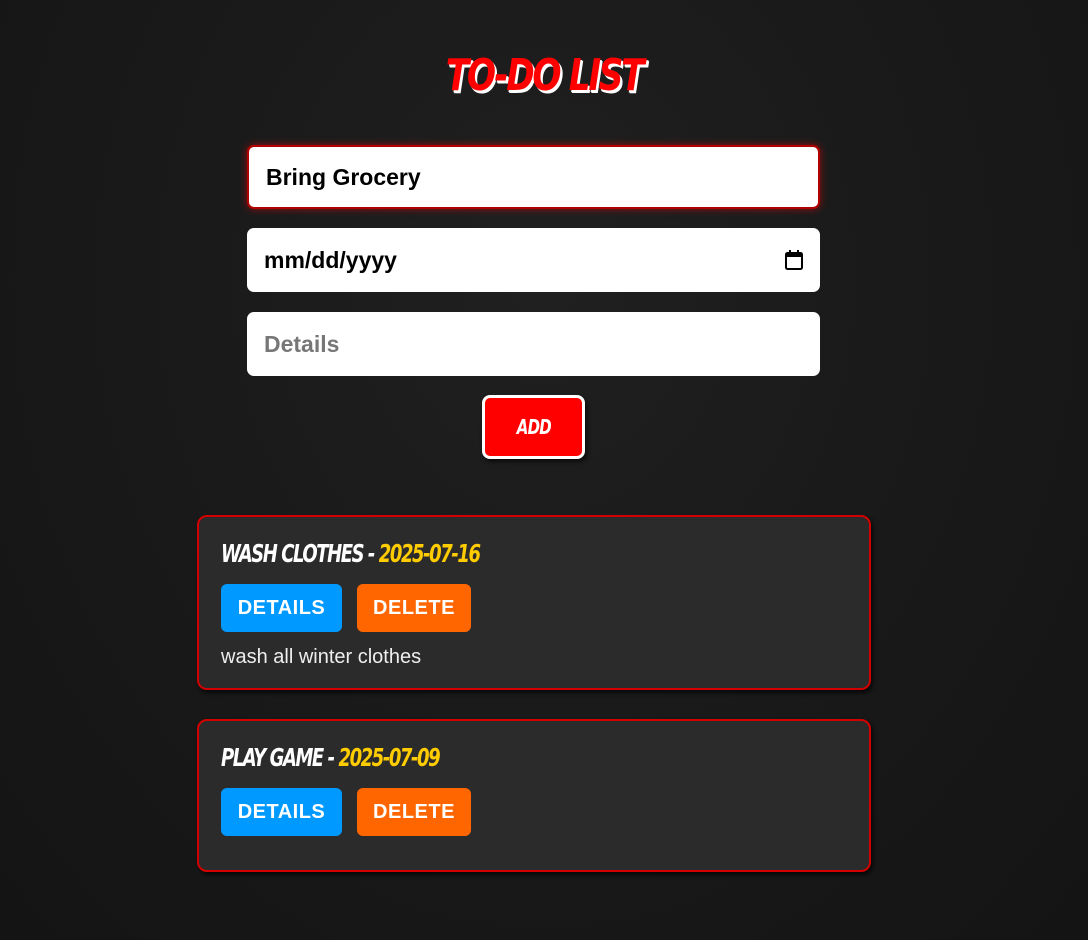 Image resolution: width=1088 pixels, height=940 pixels. I want to click on add-button: ADD, so click(533, 427).